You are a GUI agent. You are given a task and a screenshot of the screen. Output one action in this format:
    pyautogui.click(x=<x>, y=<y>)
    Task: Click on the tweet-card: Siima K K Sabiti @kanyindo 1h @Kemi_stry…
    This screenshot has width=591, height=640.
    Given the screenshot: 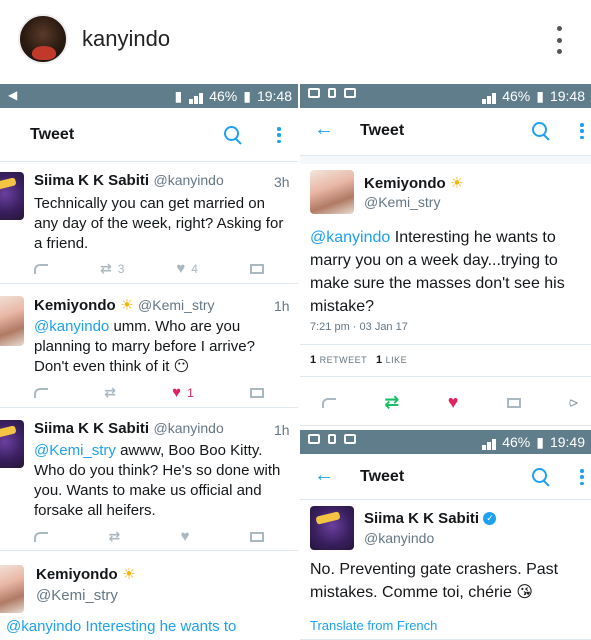 What is the action you would take?
    pyautogui.click(x=149, y=479)
    